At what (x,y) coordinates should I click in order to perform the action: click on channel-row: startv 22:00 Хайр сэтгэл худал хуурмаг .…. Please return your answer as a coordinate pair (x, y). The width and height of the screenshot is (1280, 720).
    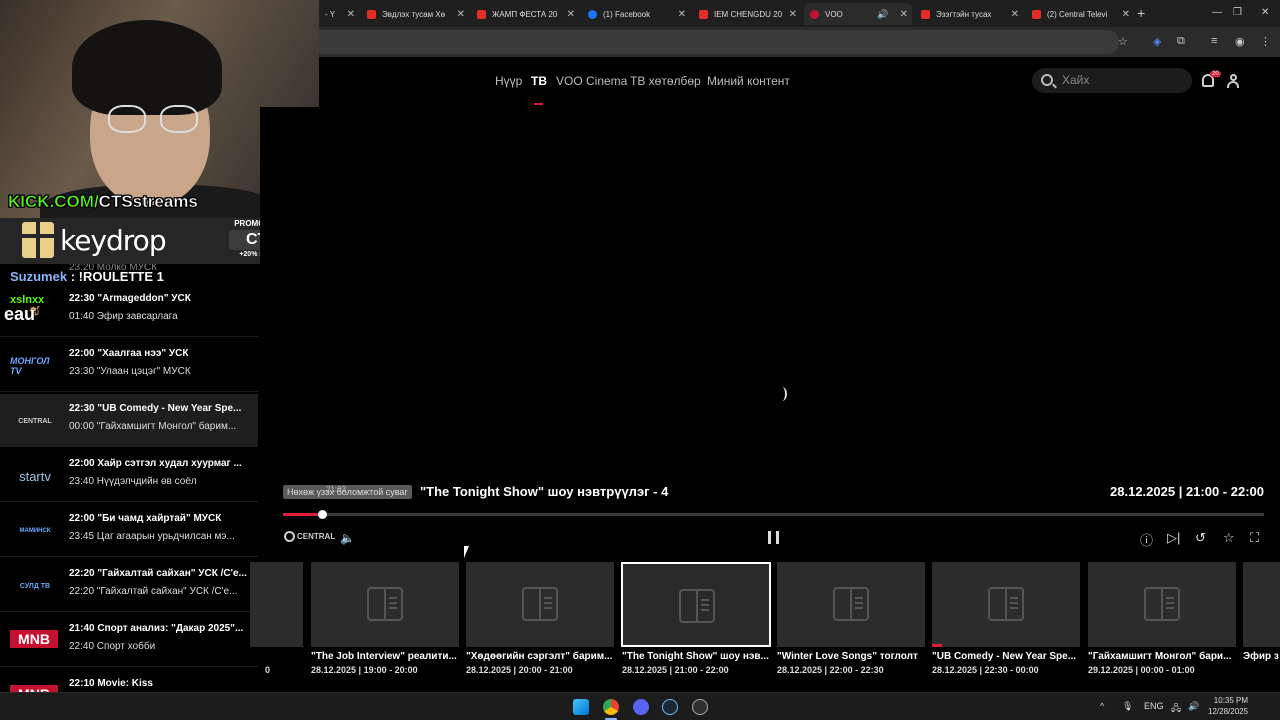
    Looking at the image, I should click on (129, 475).